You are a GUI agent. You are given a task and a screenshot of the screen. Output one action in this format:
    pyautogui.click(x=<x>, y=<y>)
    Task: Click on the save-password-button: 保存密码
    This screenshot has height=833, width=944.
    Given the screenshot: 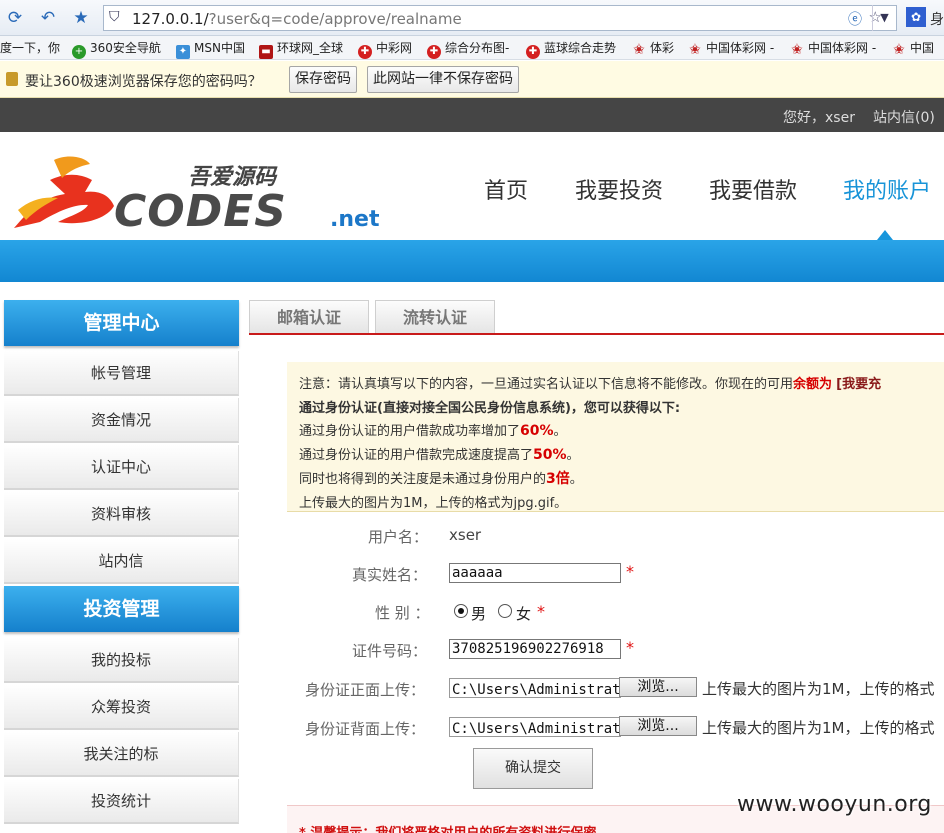 What is the action you would take?
    pyautogui.click(x=323, y=79)
    